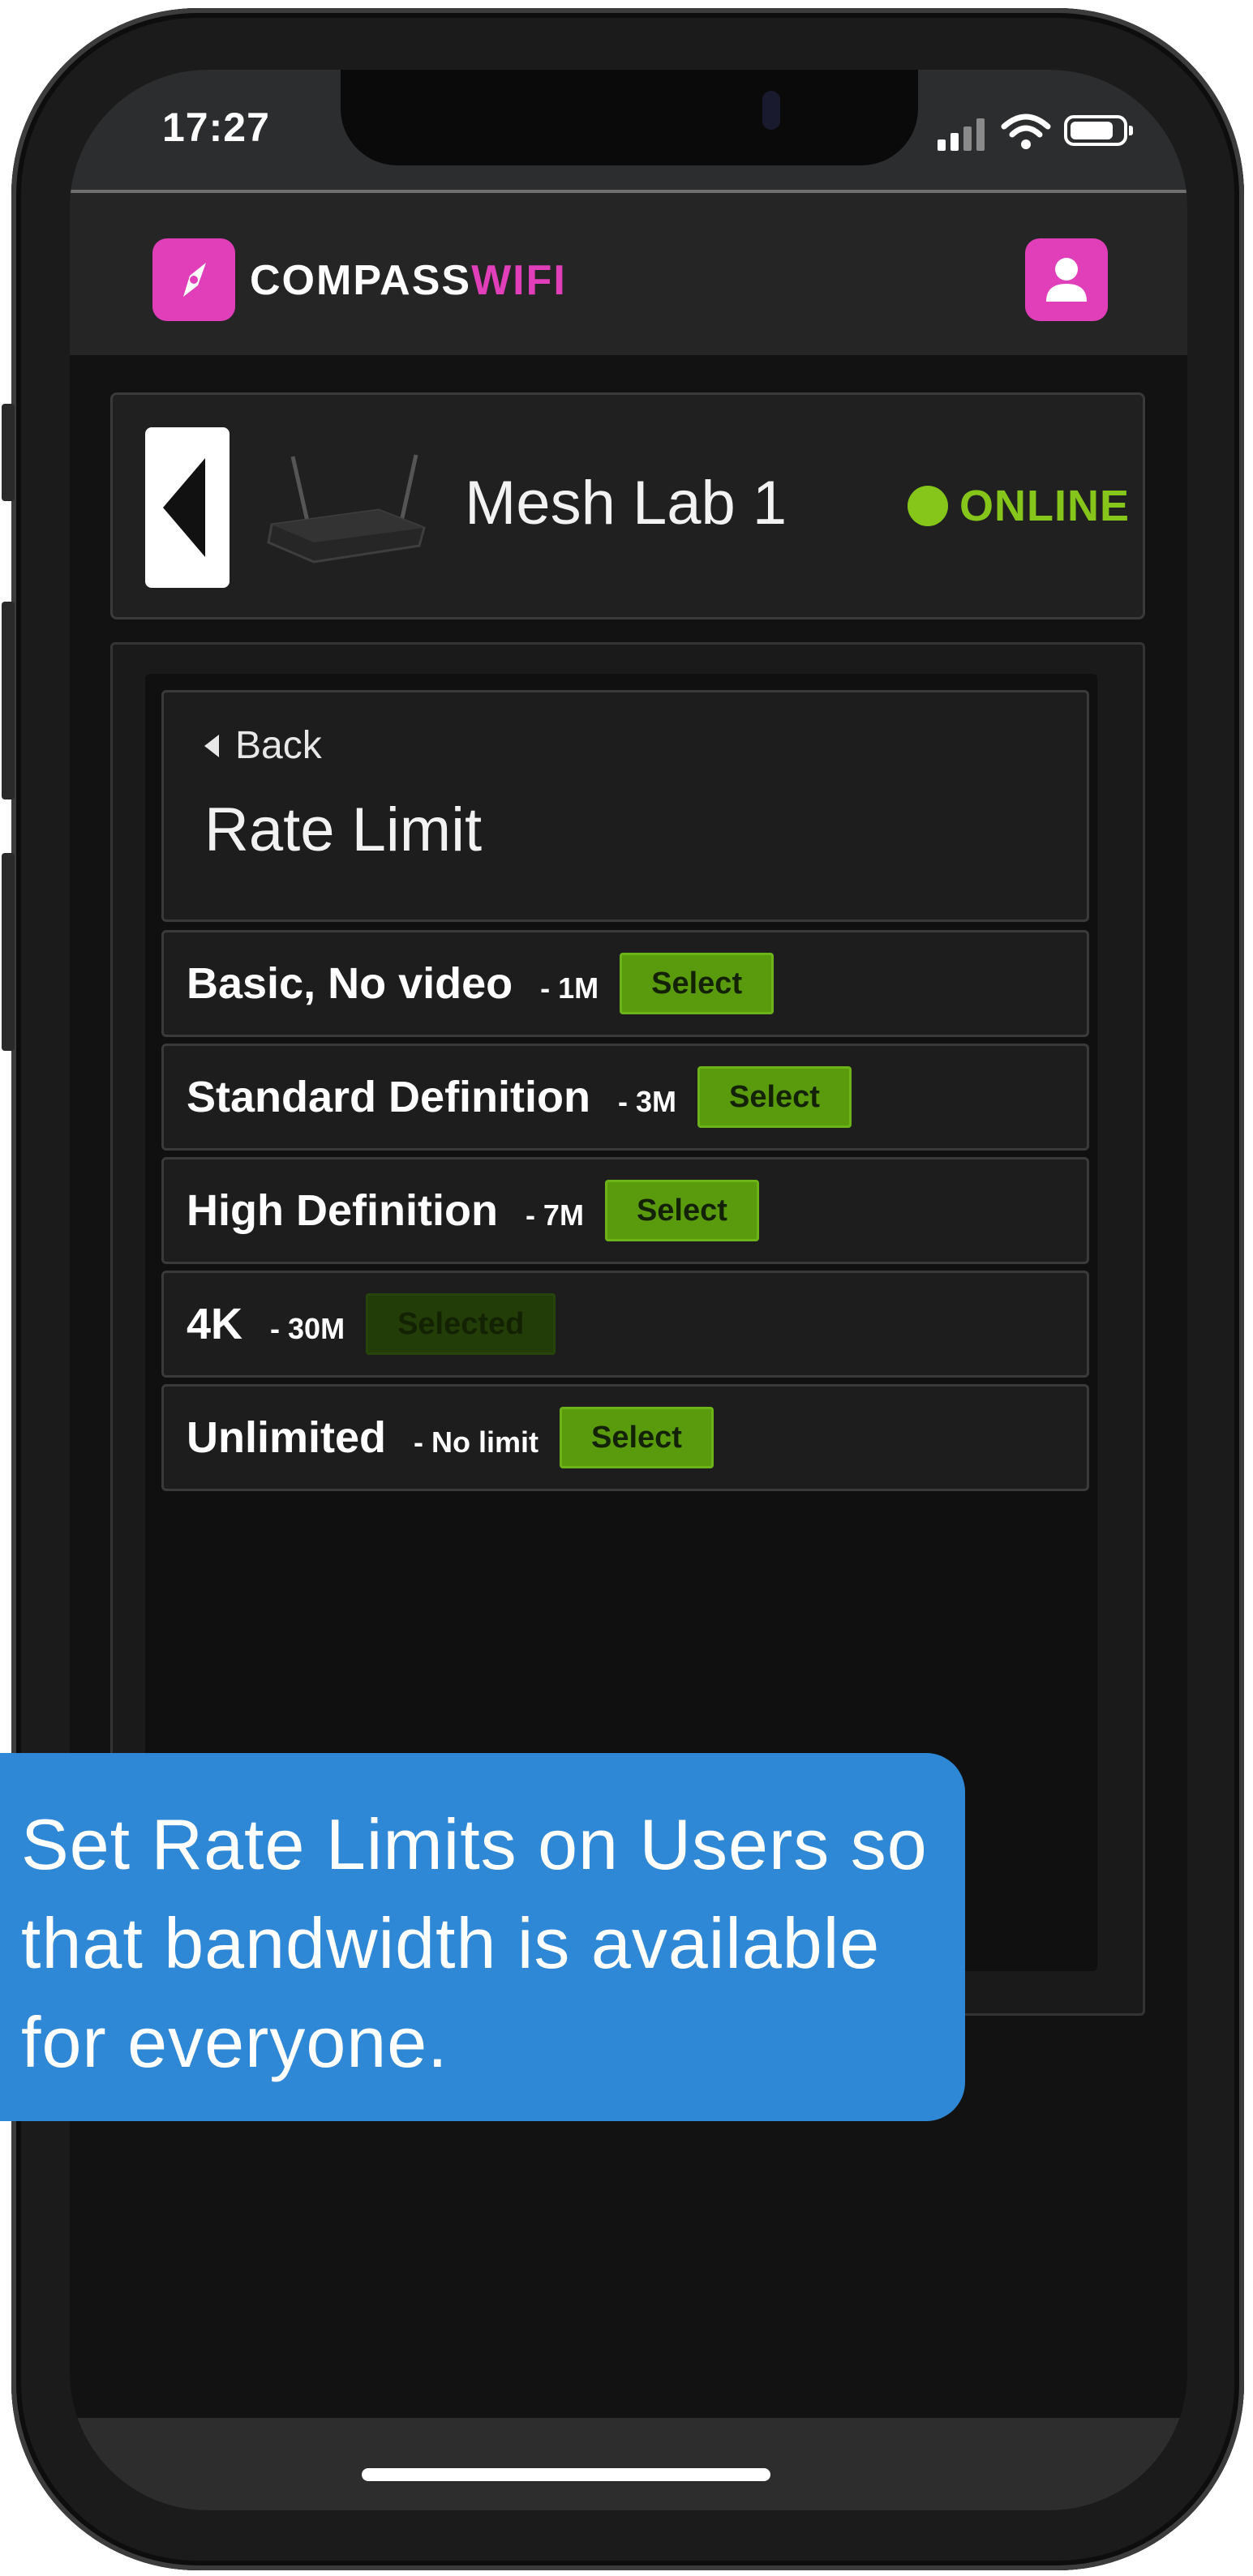  What do you see at coordinates (8, 452) in the screenshot?
I see `side-button-silent` at bounding box center [8, 452].